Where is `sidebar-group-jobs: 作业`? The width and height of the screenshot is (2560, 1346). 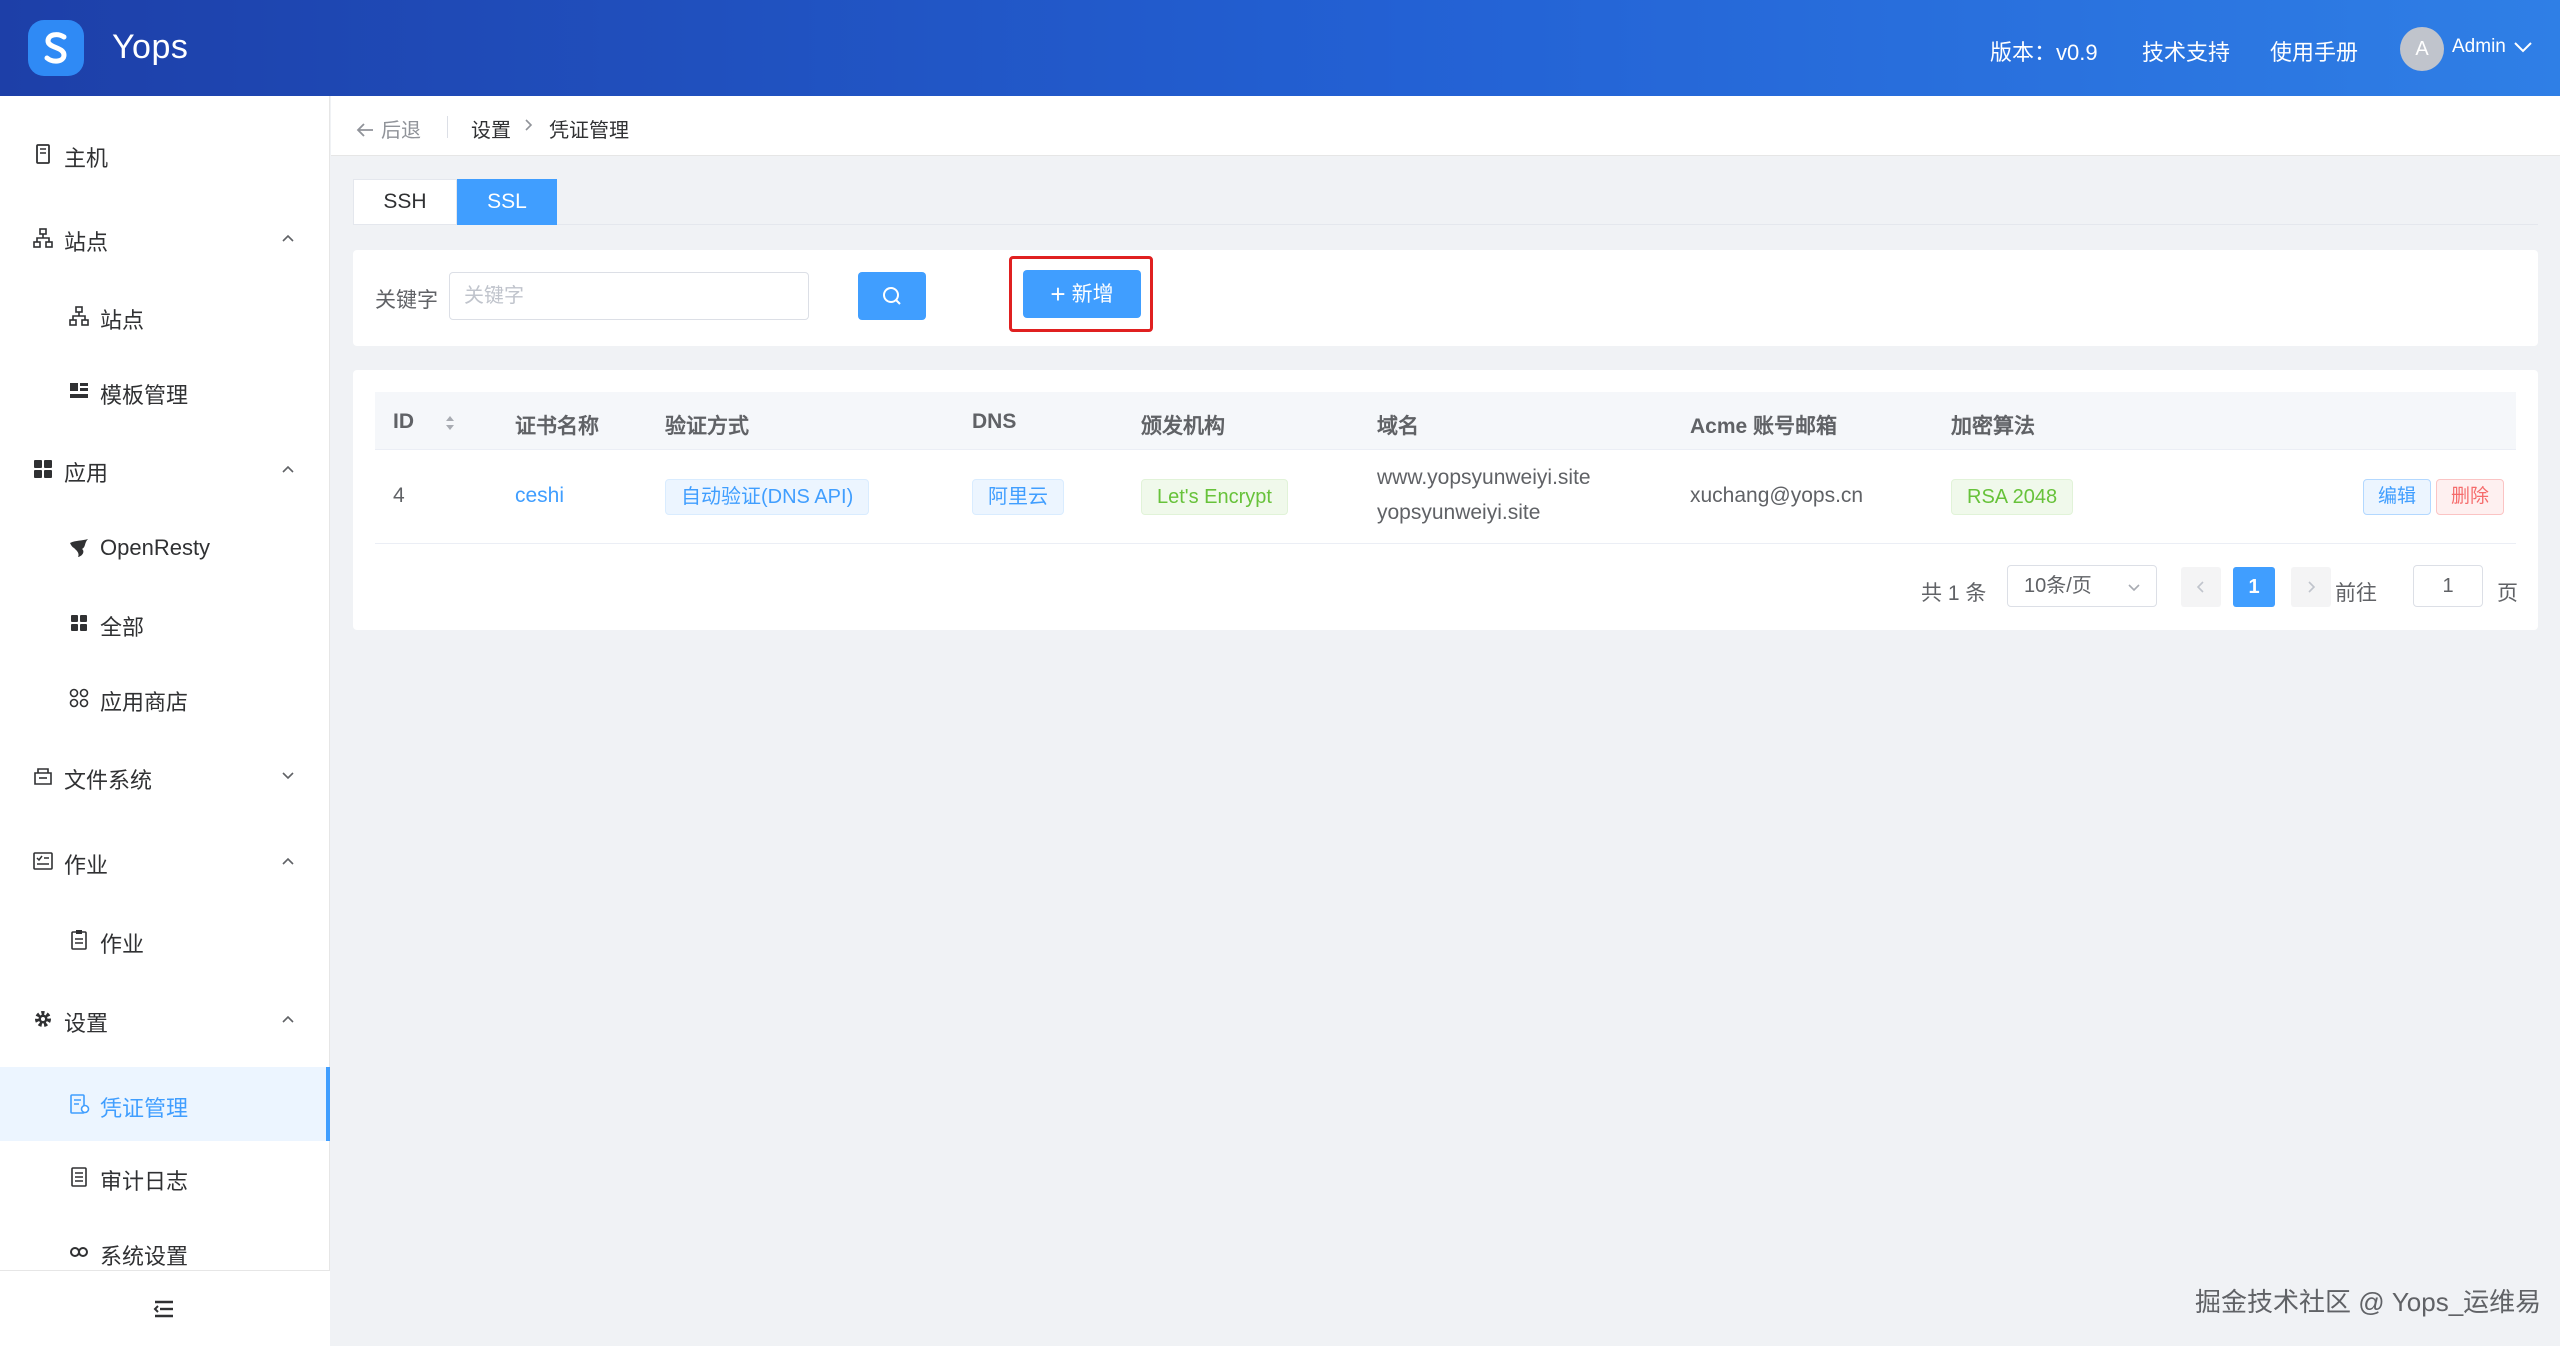
sidebar-group-jobs: 作业 is located at coordinates (165, 861).